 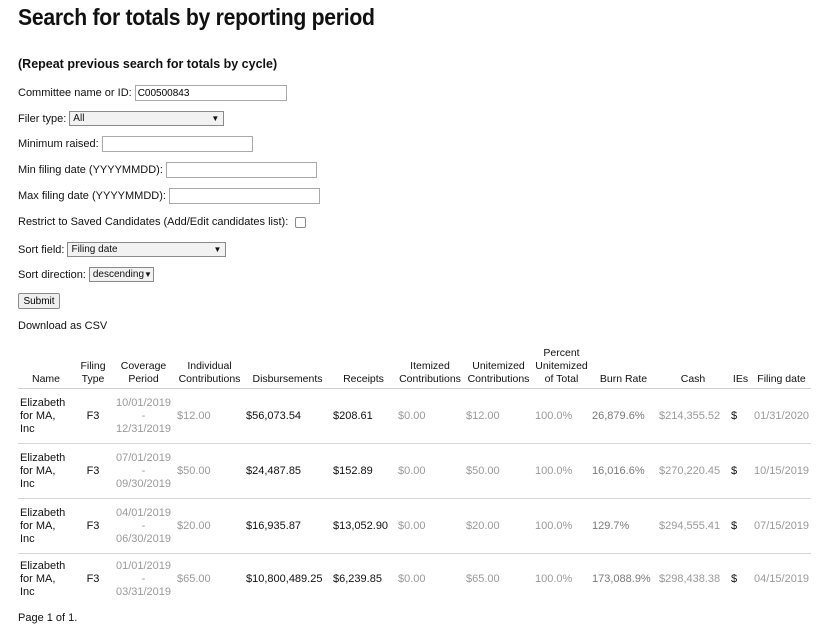 I want to click on header-text: of Total, so click(x=561, y=379).